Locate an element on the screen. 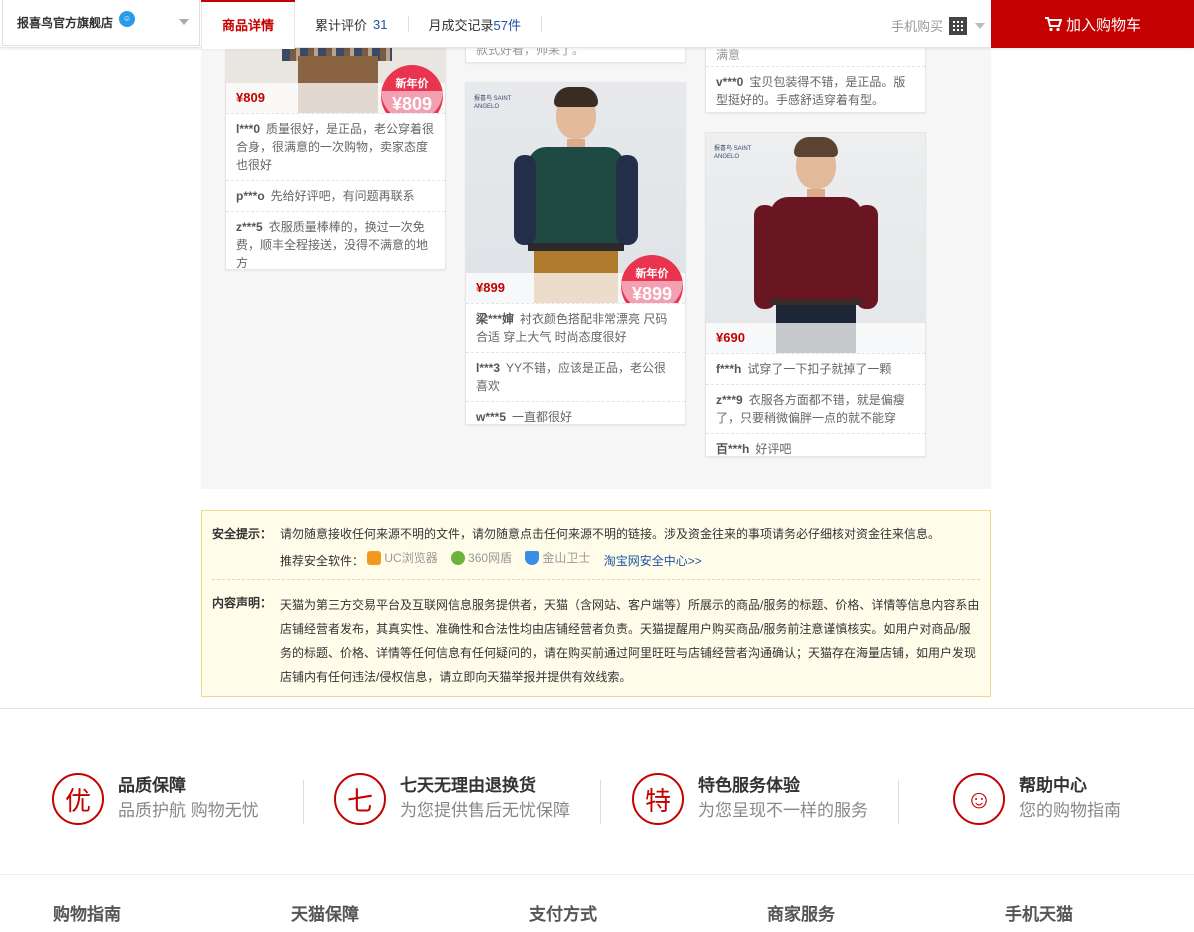 The image size is (1194, 932). mobile-buy-label: 手机购买 is located at coordinates (917, 26).